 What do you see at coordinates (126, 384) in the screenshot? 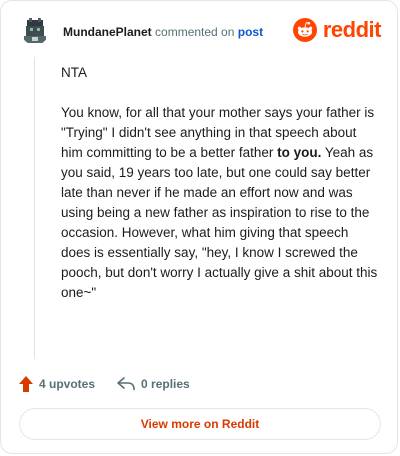
I see `reply-arrow-icon` at bounding box center [126, 384].